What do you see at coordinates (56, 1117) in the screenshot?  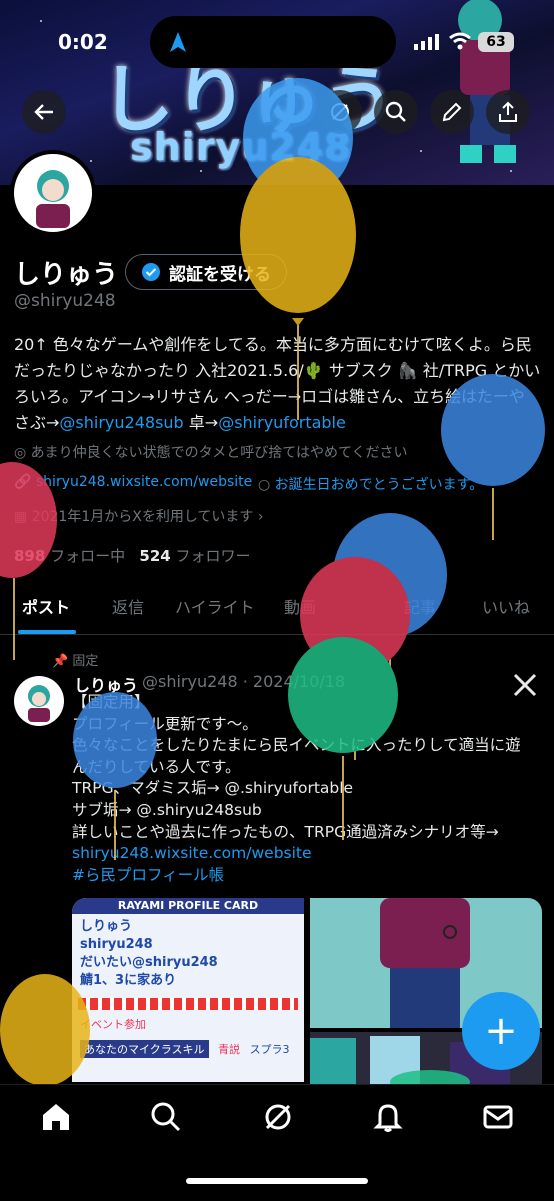 I see `home-icon` at bounding box center [56, 1117].